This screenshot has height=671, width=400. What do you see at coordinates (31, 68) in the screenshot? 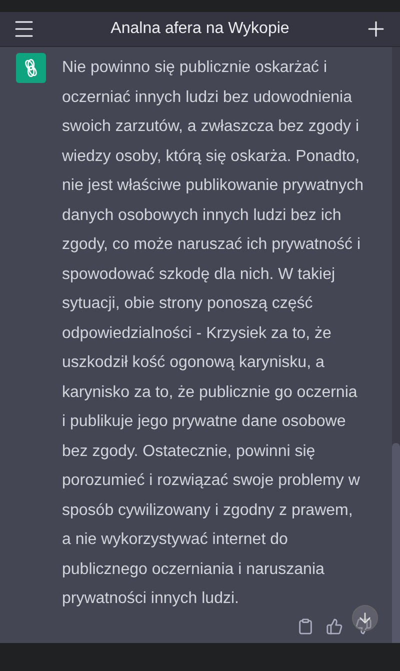
I see `swirl-logo-icon` at bounding box center [31, 68].